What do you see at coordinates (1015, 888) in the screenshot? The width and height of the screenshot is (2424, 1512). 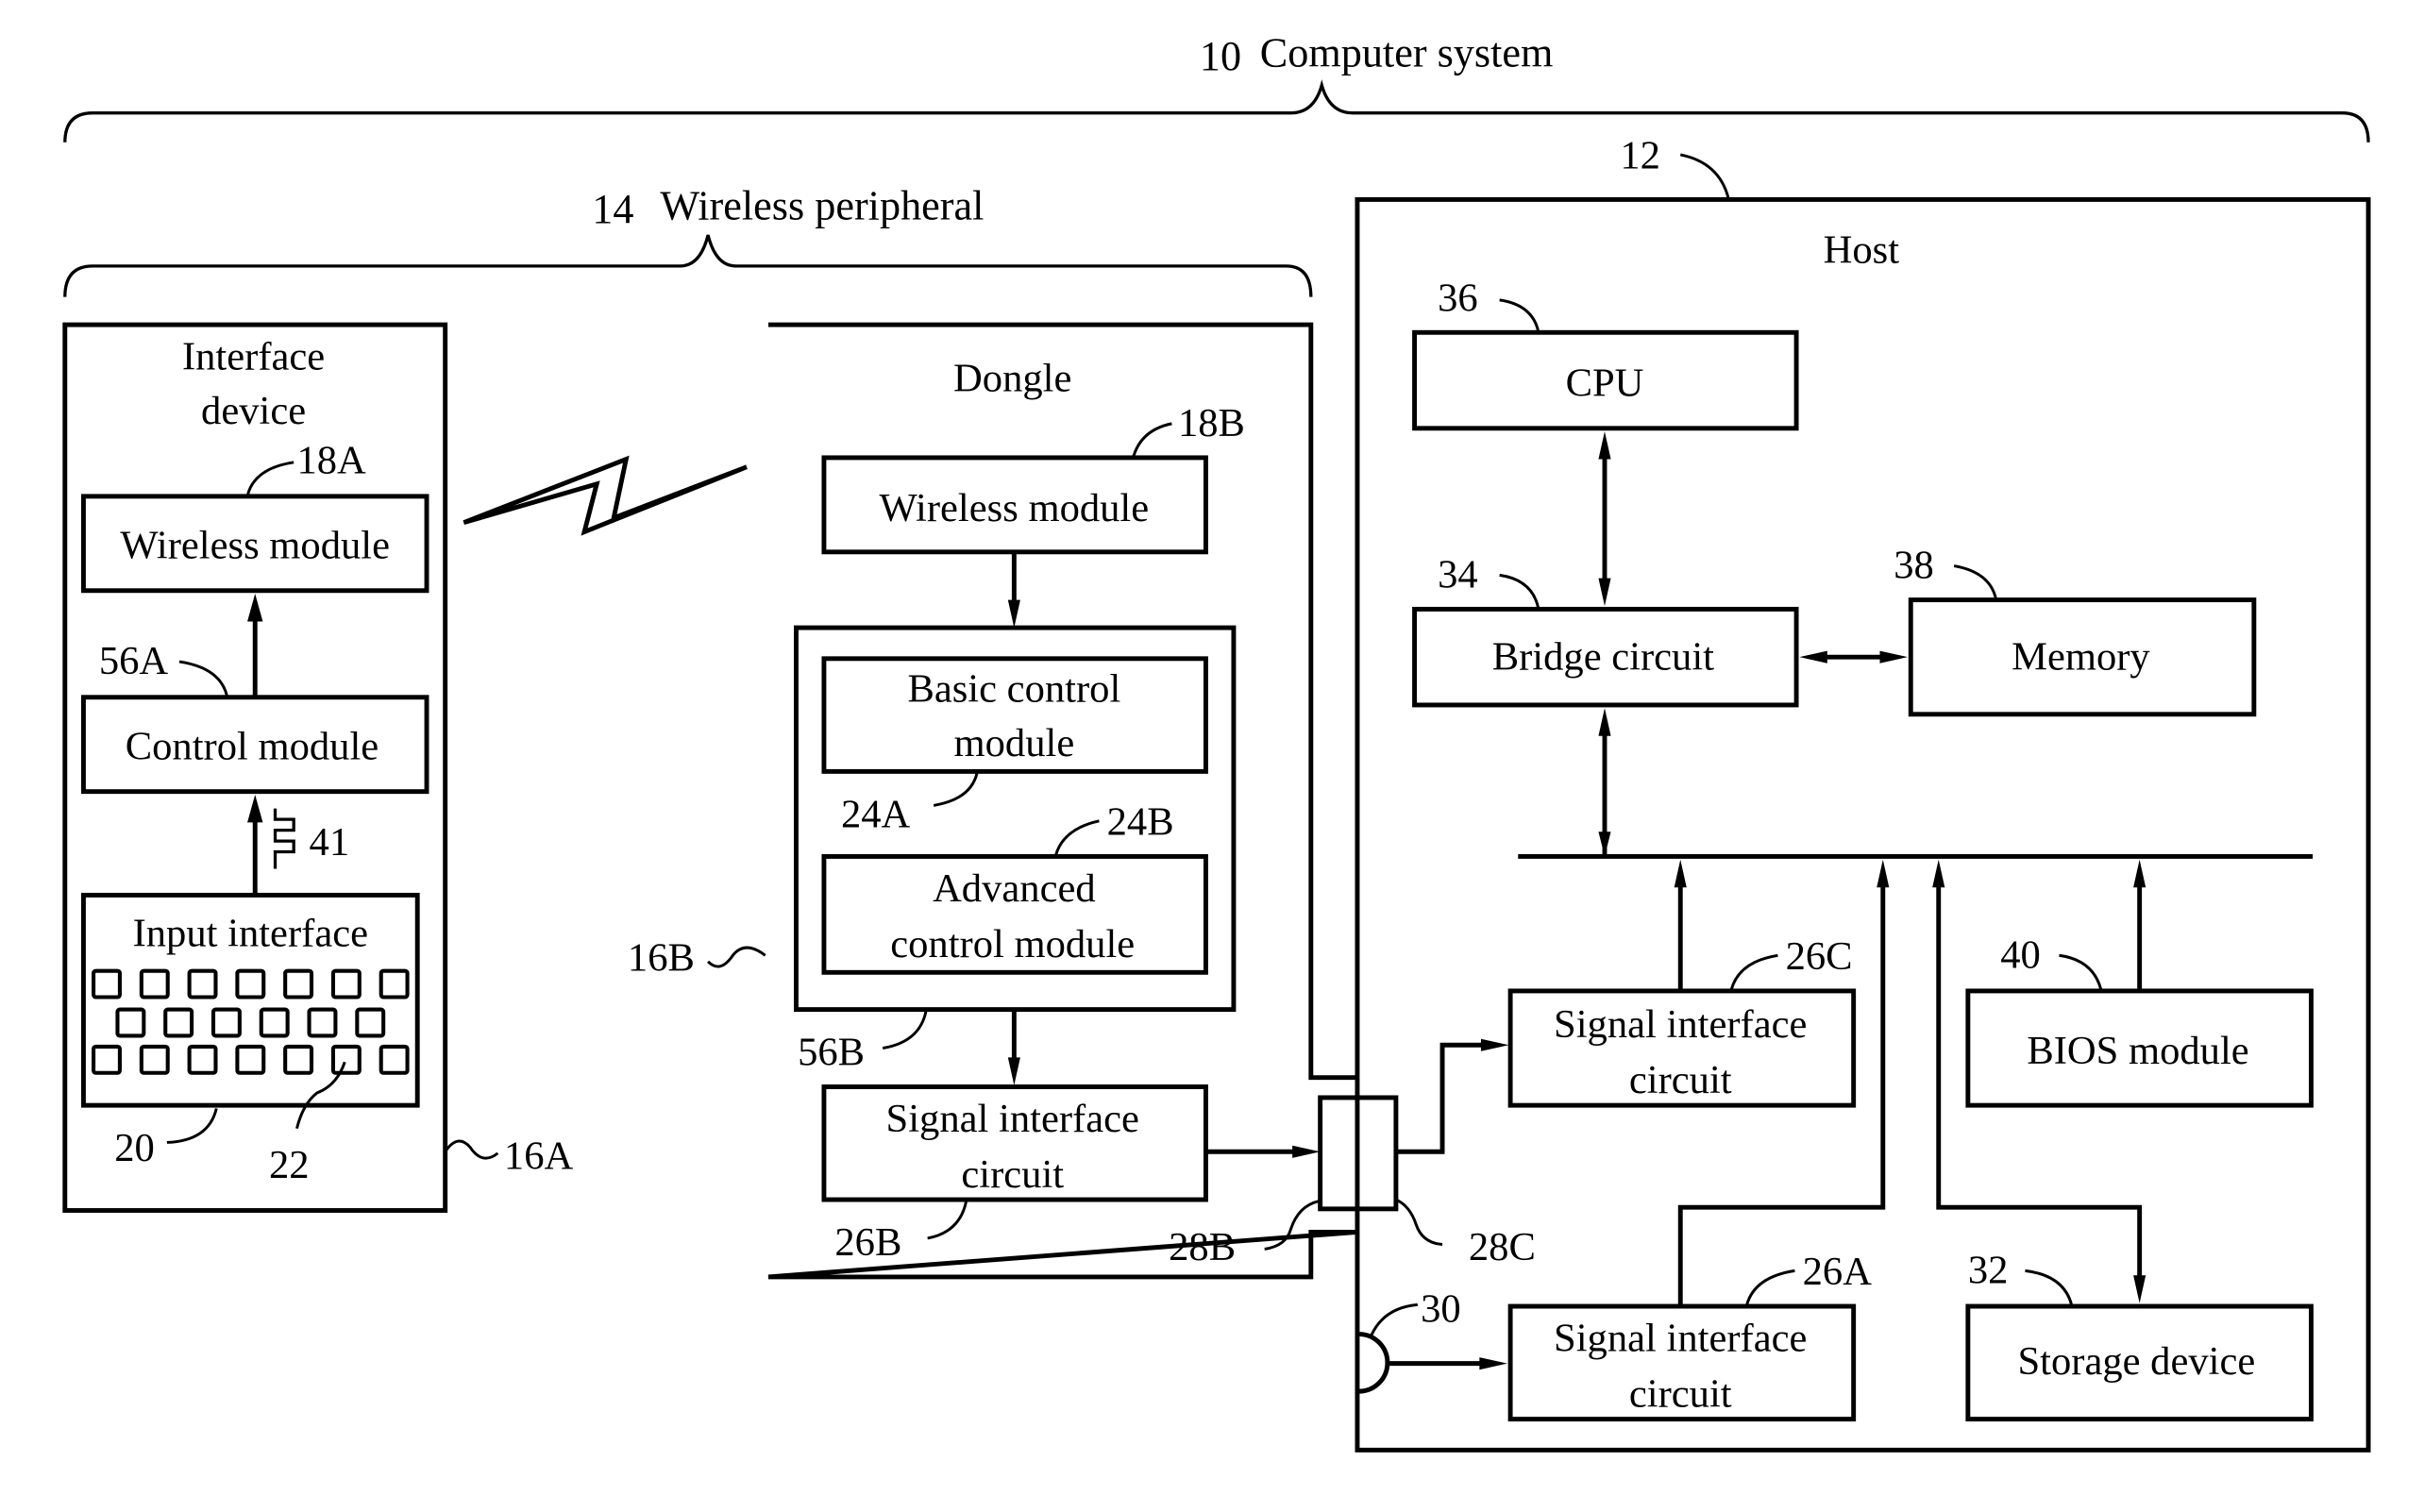 I see `advanced-control-label-1: Advanced` at bounding box center [1015, 888].